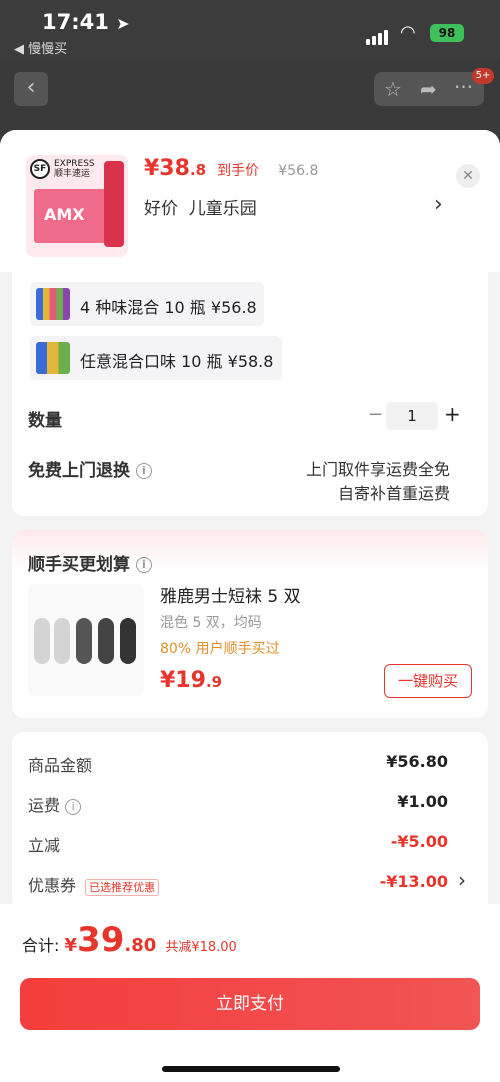 The height and width of the screenshot is (1082, 500). What do you see at coordinates (31, 89) in the screenshot?
I see `back-icon: ‹` at bounding box center [31, 89].